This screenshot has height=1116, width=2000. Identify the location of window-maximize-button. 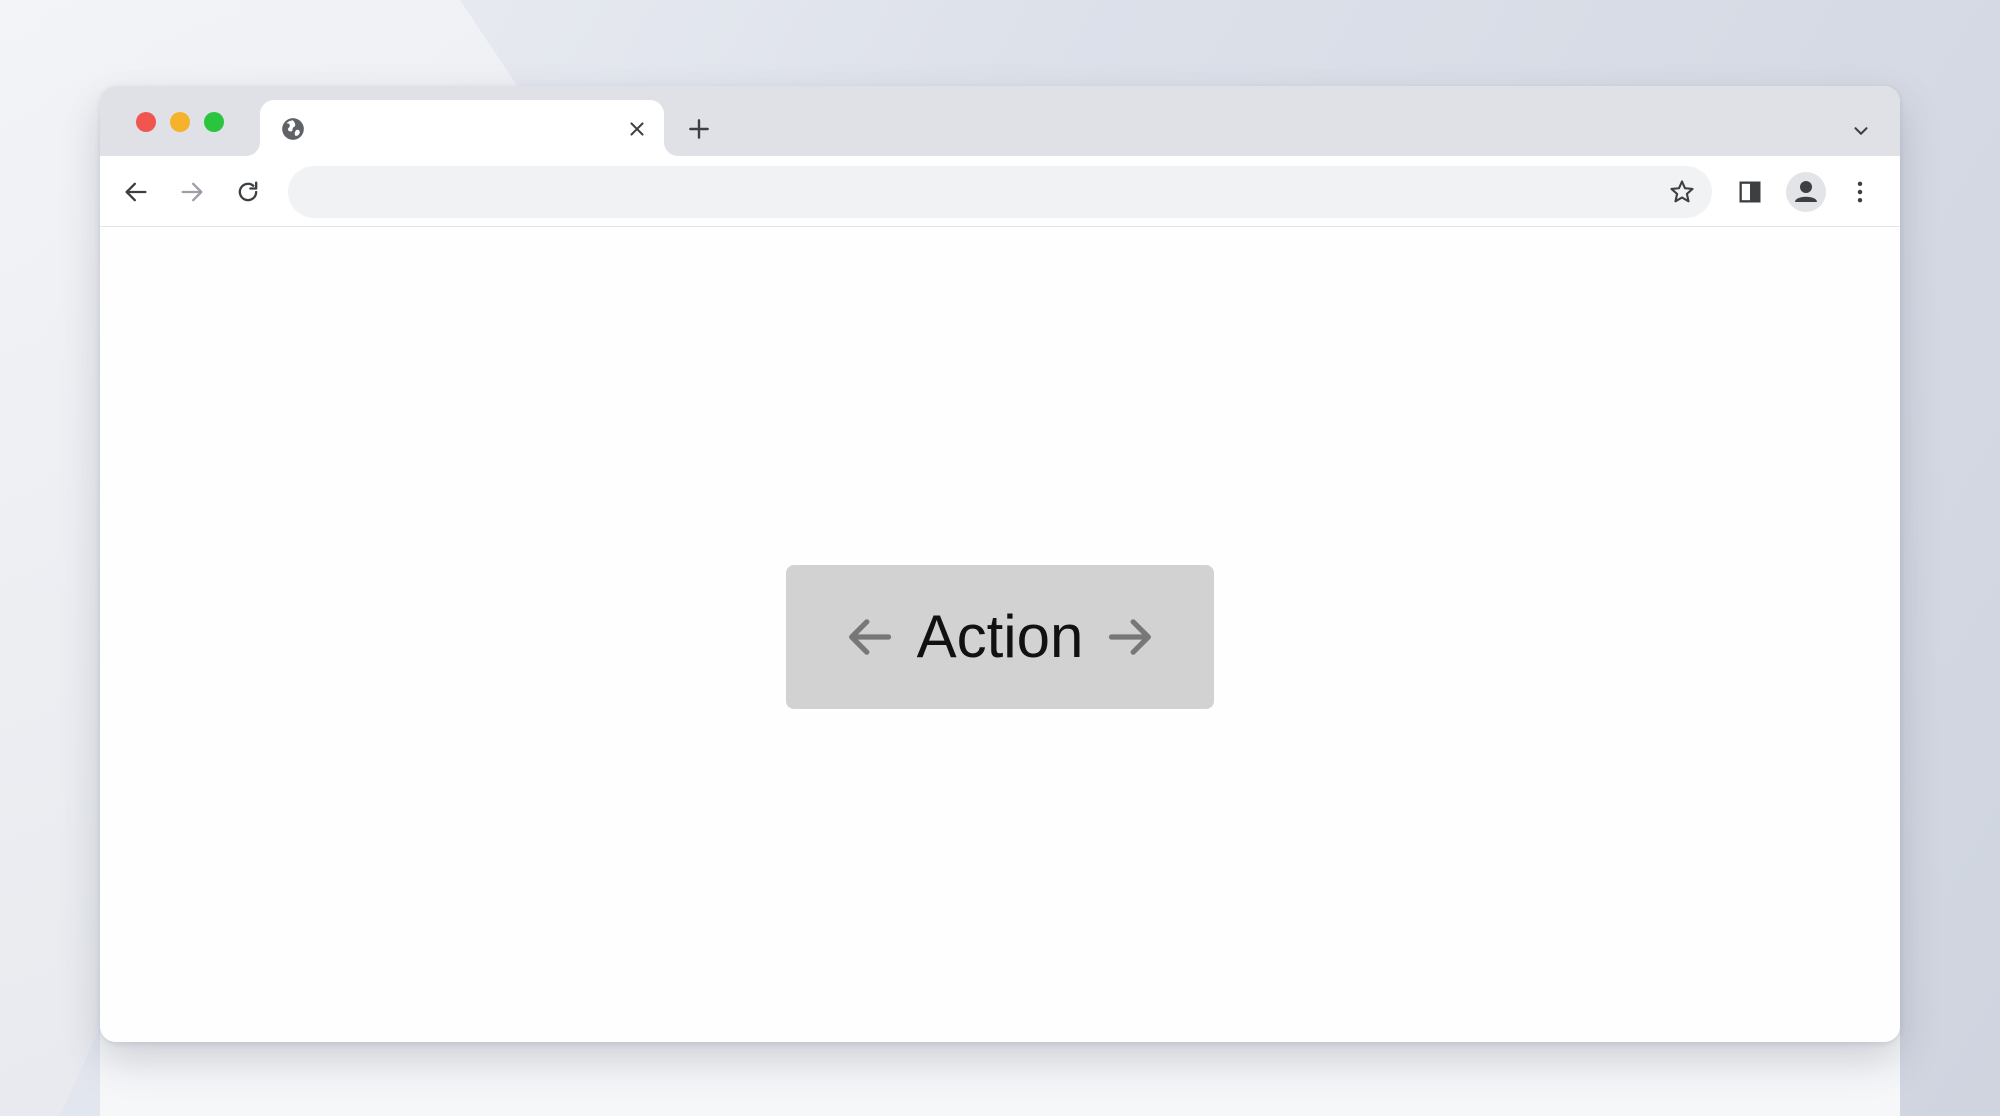
(214, 122).